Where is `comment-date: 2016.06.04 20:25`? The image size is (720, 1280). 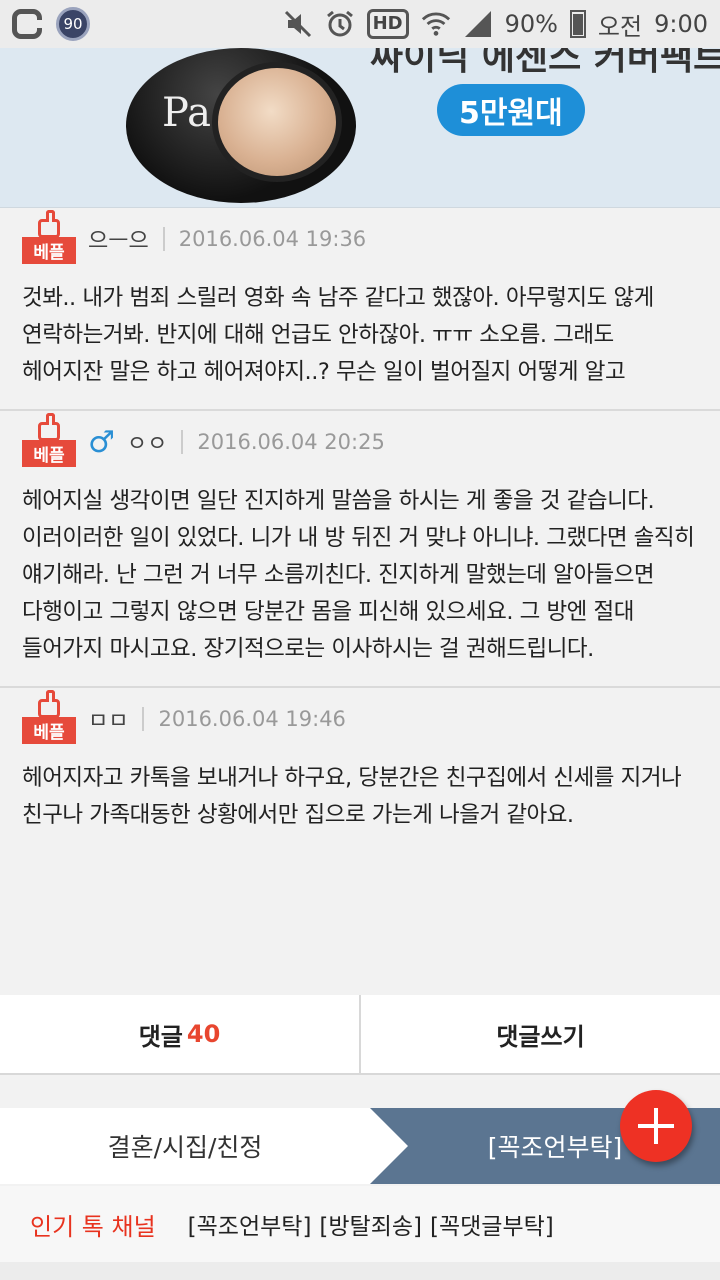 comment-date: 2016.06.04 20:25 is located at coordinates (291, 442).